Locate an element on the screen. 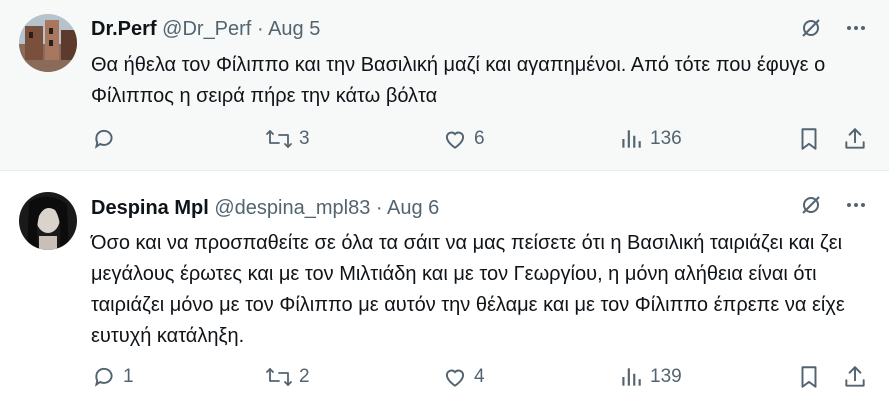  like-count: 4 is located at coordinates (479, 376).